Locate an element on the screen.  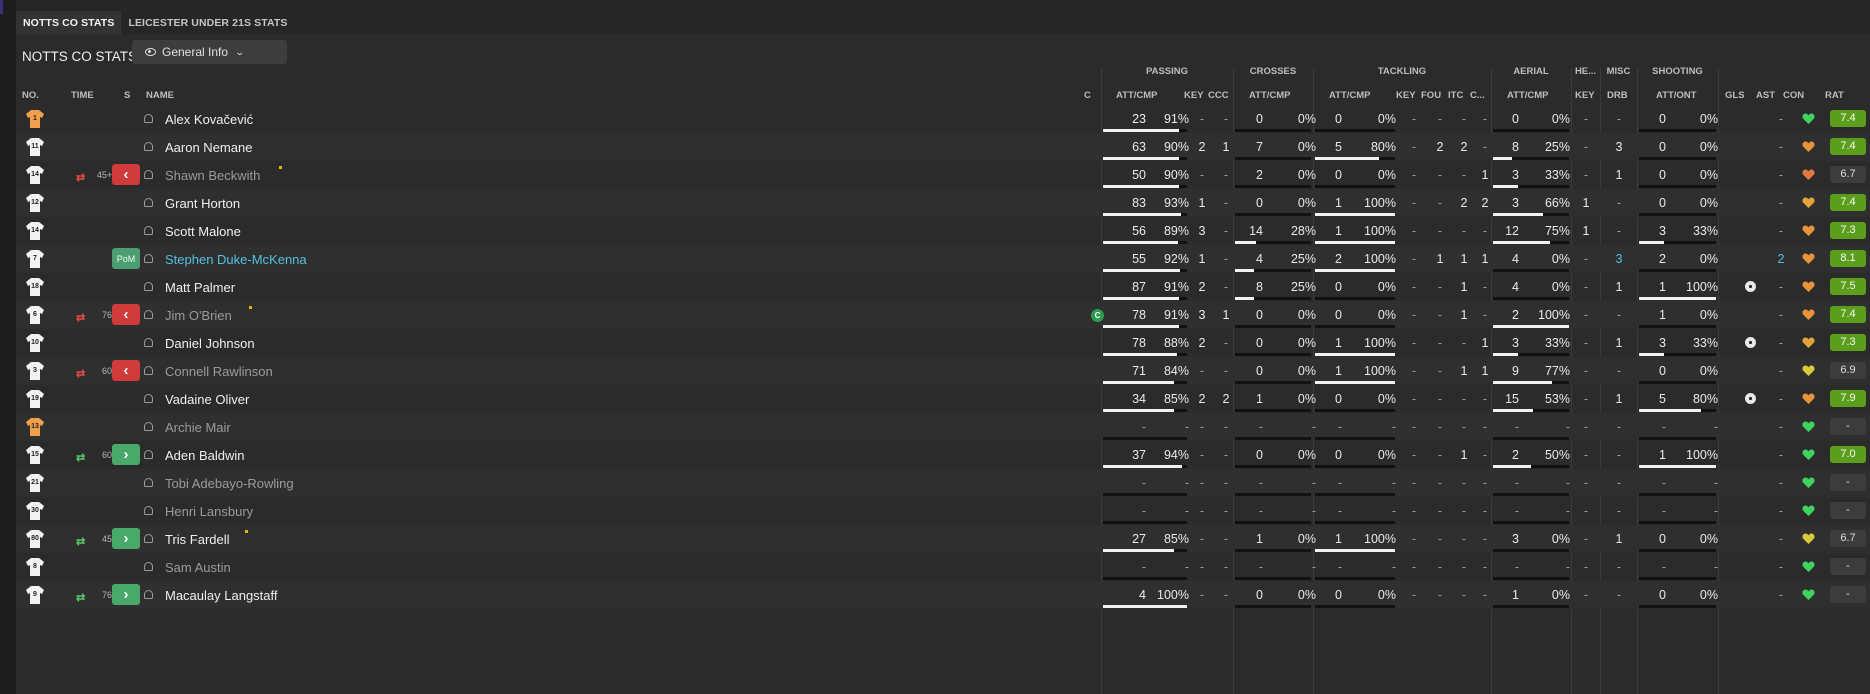
tackle-c: - is located at coordinates (1485, 511).